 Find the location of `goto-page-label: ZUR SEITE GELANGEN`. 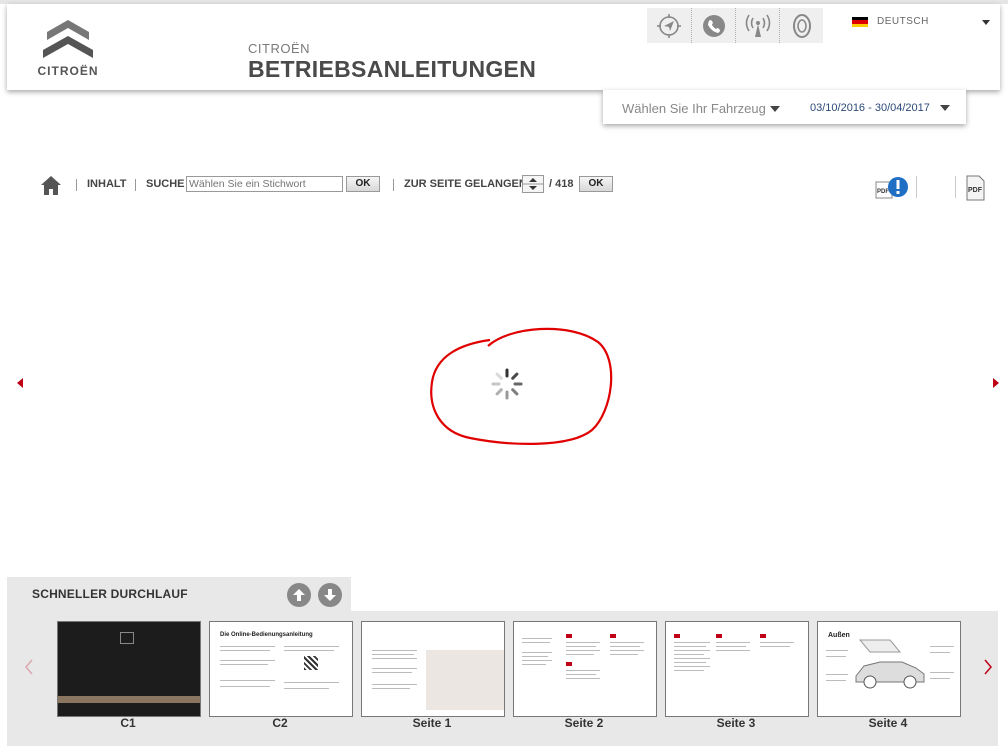

goto-page-label: ZUR SEITE GELANGEN is located at coordinates (465, 184).